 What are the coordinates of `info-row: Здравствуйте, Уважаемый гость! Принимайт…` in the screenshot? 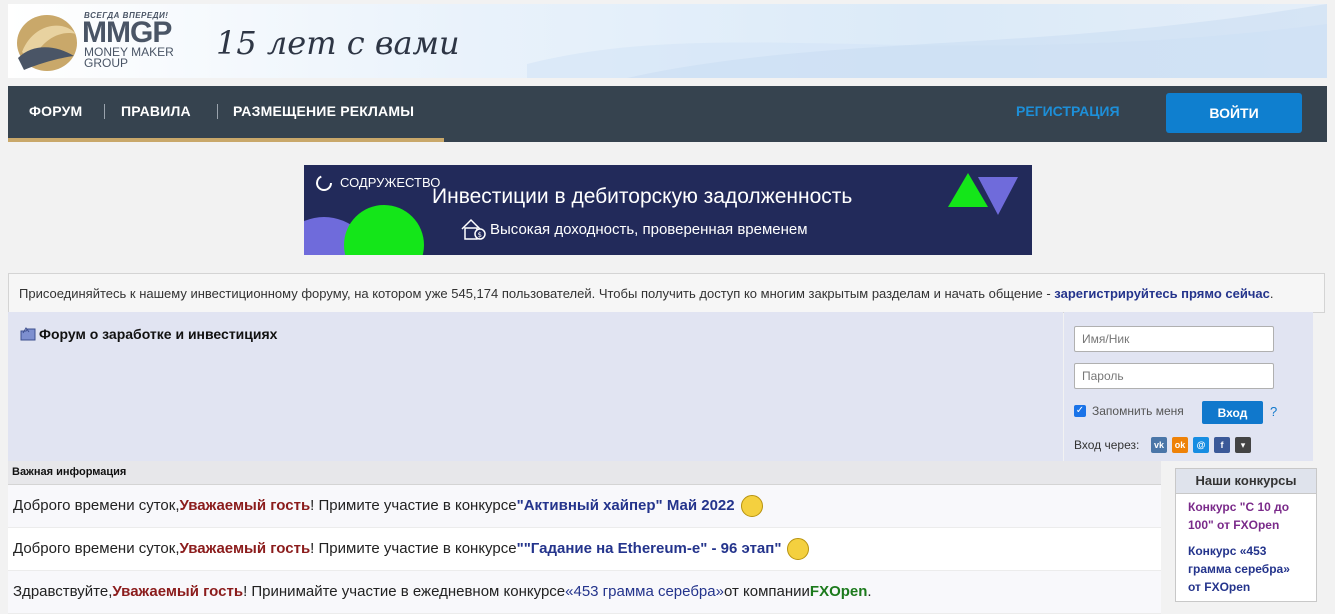 It's located at (584, 592).